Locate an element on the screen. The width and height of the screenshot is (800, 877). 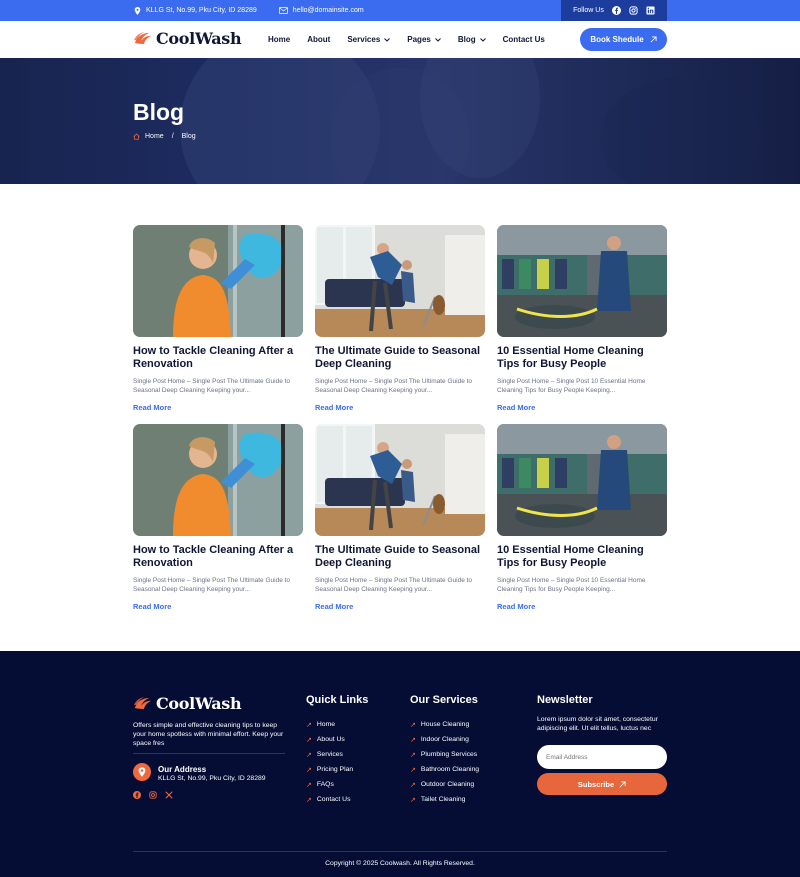
nav-about-label: About is located at coordinates (319, 39).